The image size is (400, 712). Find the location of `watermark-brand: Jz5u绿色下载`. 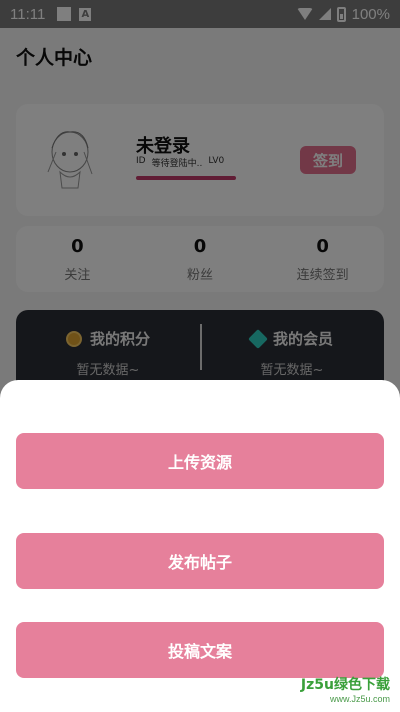

watermark-brand: Jz5u绿色下载 is located at coordinates (345, 685).